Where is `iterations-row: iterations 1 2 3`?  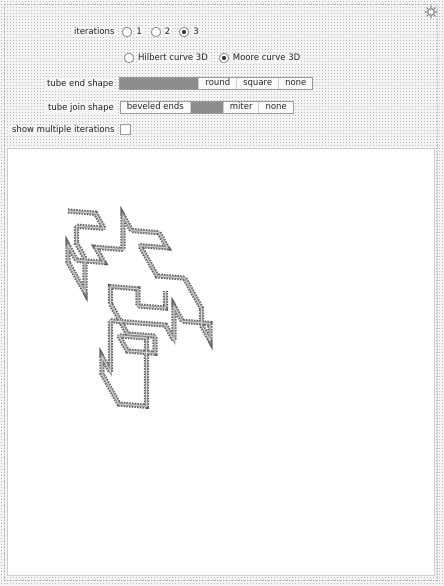 iterations-row: iterations 1 2 3 is located at coordinates (140, 32).